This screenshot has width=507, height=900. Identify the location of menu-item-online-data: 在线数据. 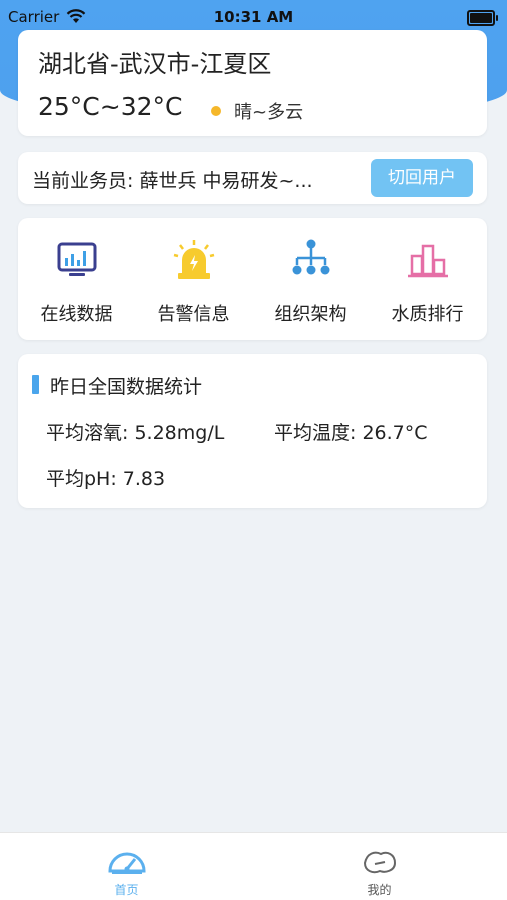
(76, 279).